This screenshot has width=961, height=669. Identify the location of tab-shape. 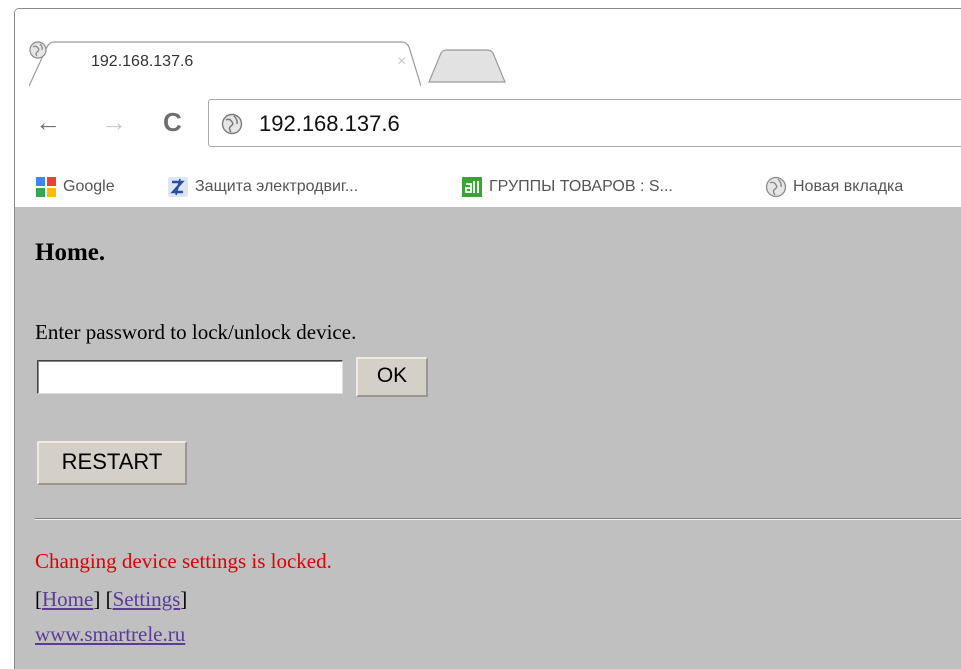
(225, 63).